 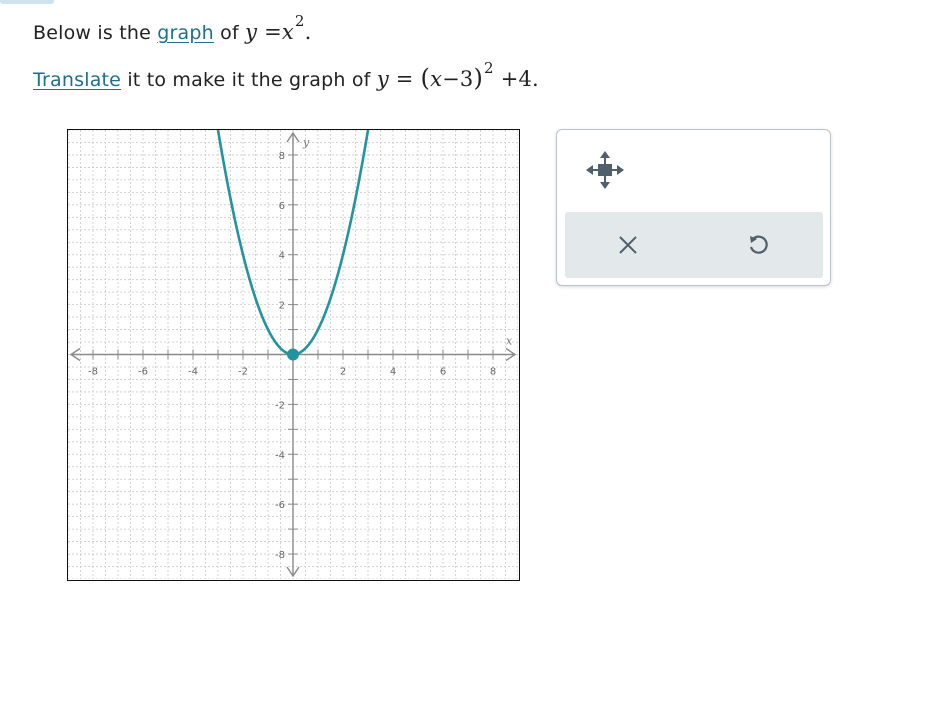 I want to click on y-tick-label: 2, so click(x=282, y=306).